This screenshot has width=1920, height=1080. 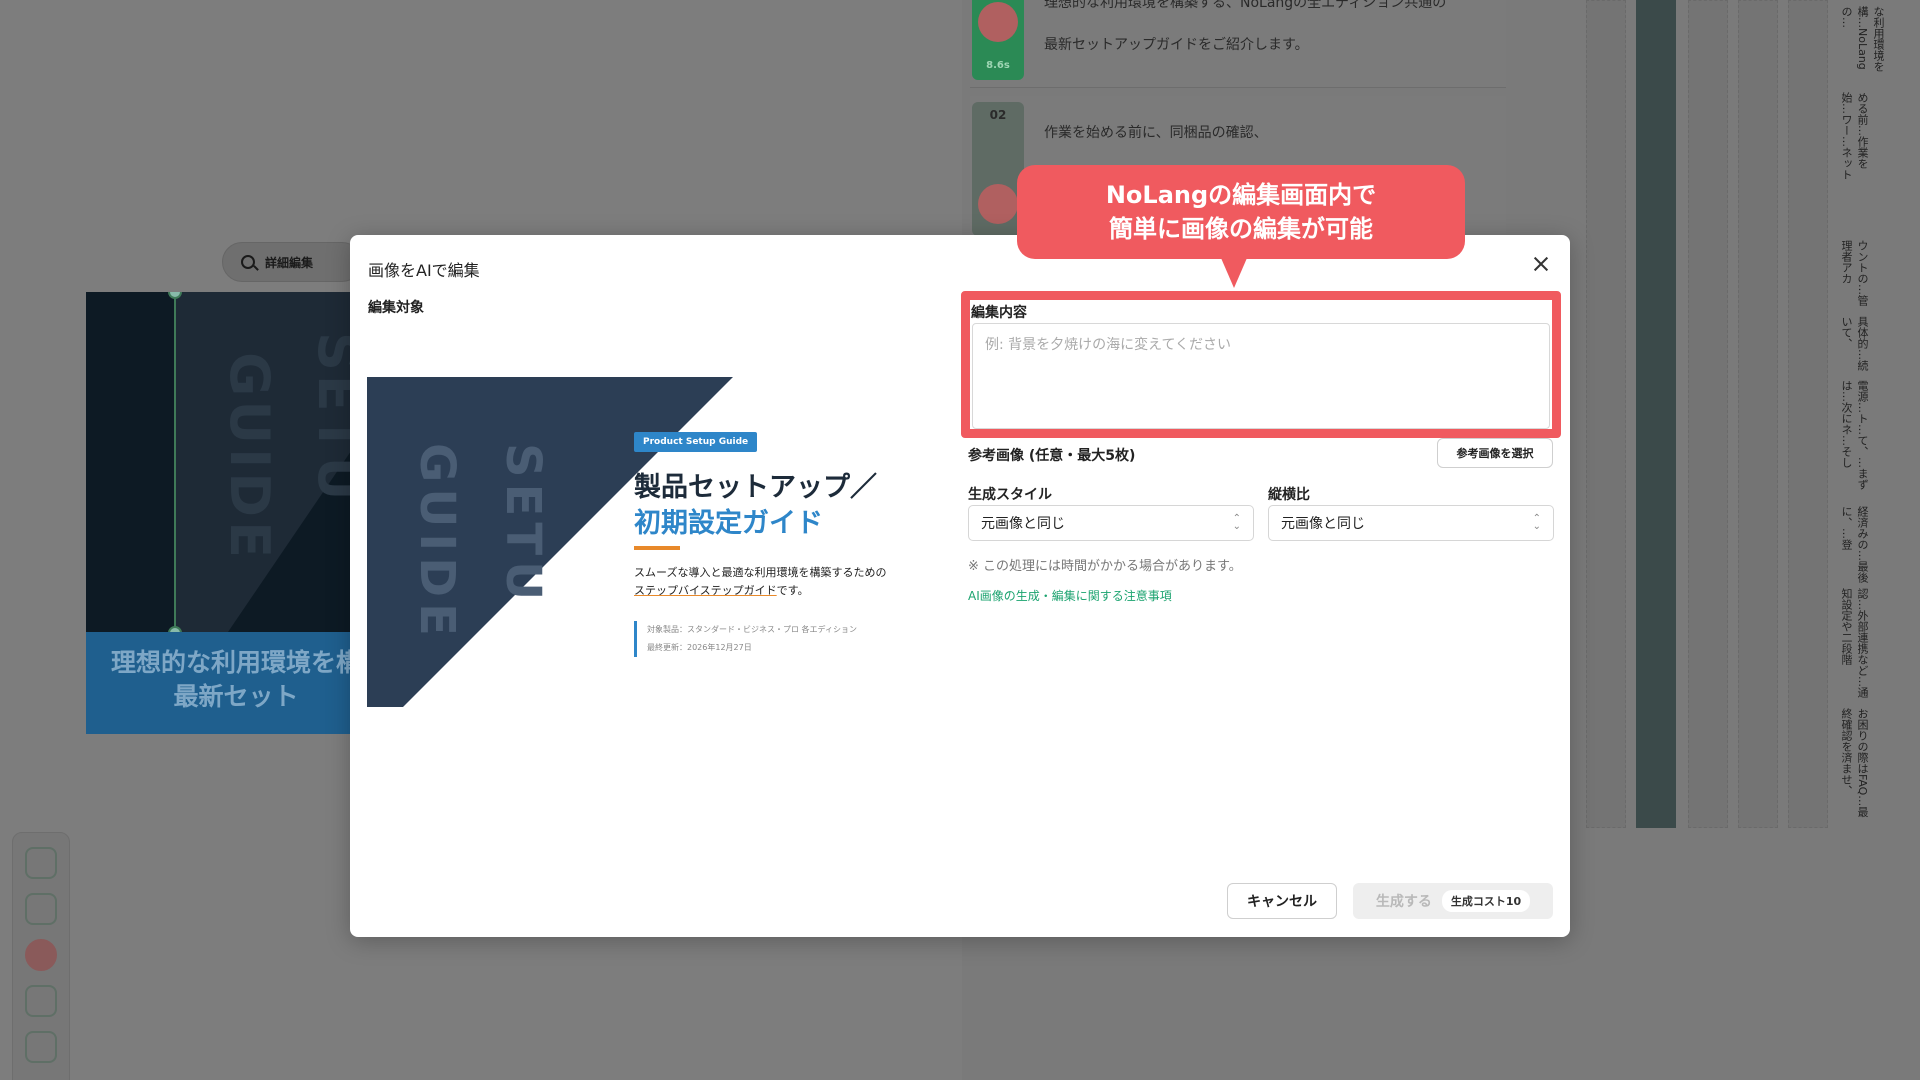 What do you see at coordinates (1495, 453) in the screenshot?
I see `select-reference-button: 参考画像を選択` at bounding box center [1495, 453].